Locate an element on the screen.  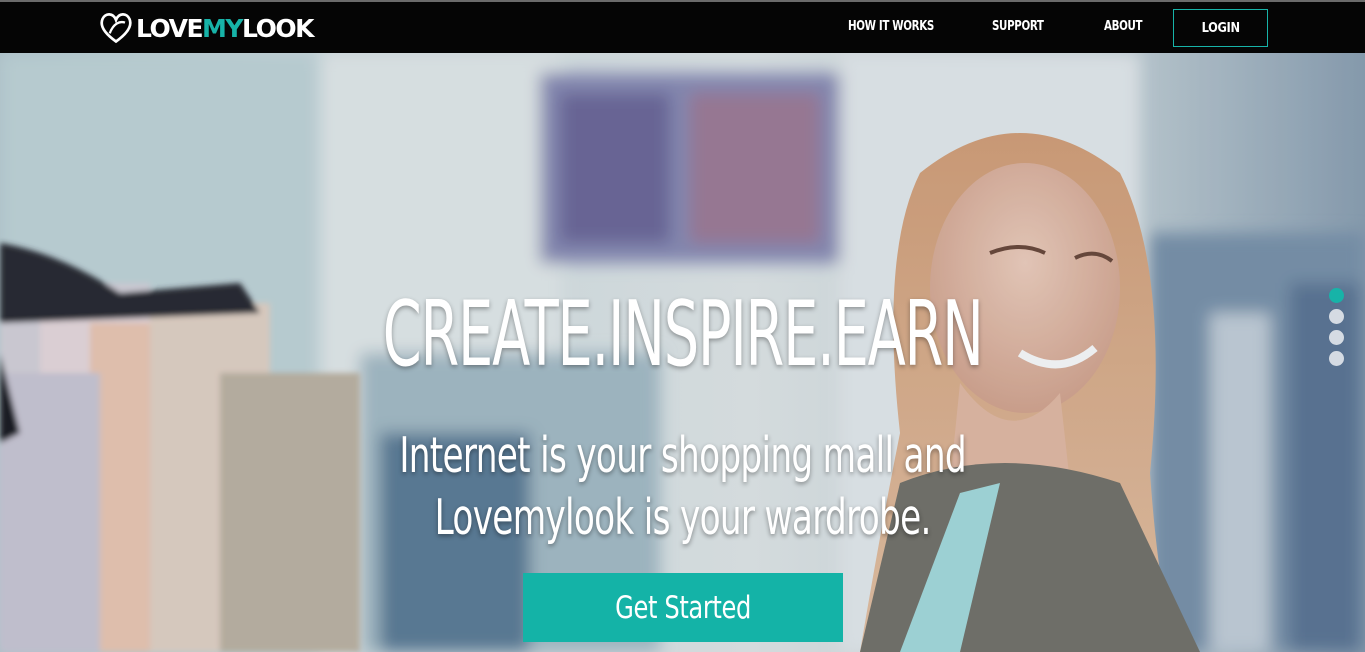
heart-logo-icon is located at coordinates (116, 28).